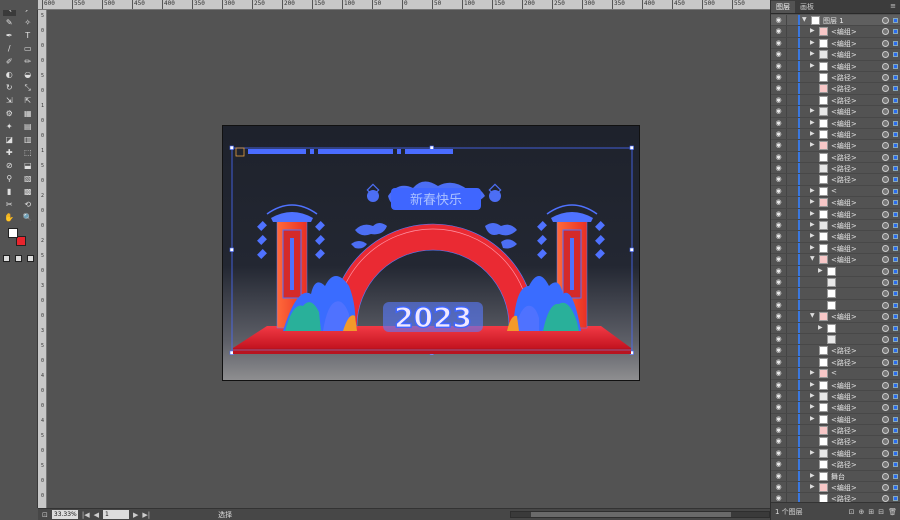  Describe the element at coordinates (861, 512) in the screenshot. I see `panel-footer-icon: ⊕` at that location.